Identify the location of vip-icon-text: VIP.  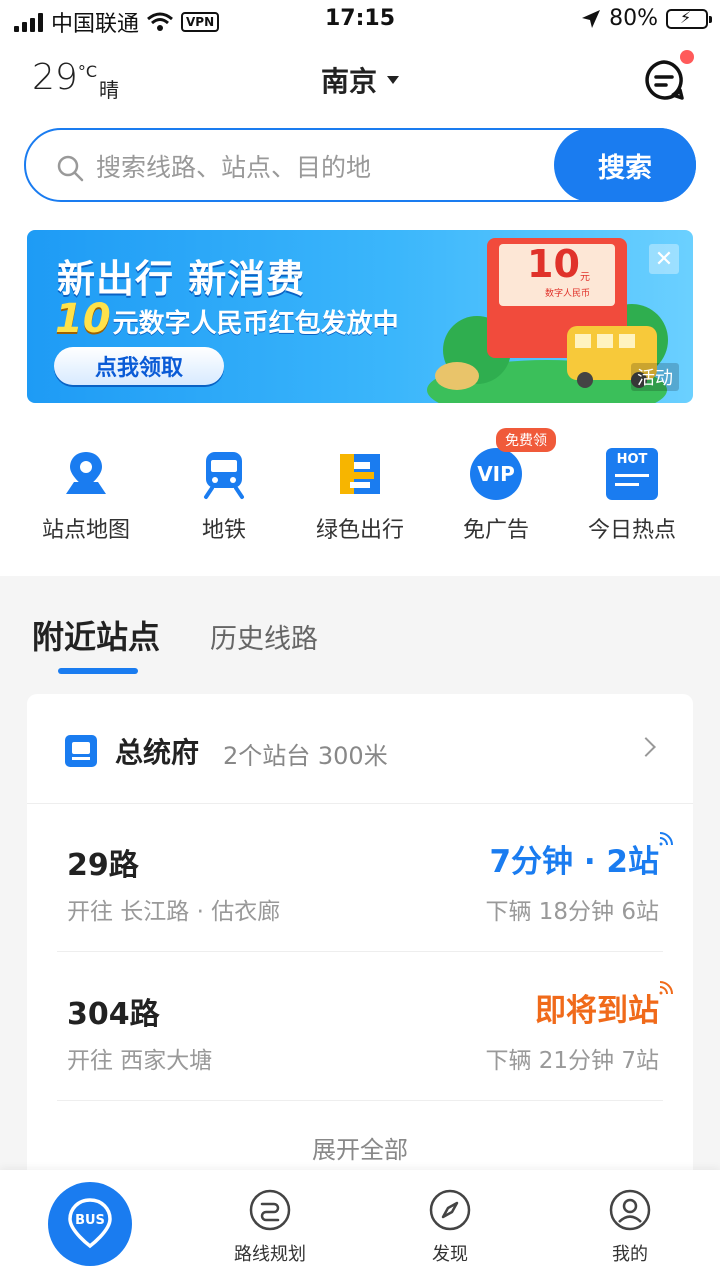
(496, 474).